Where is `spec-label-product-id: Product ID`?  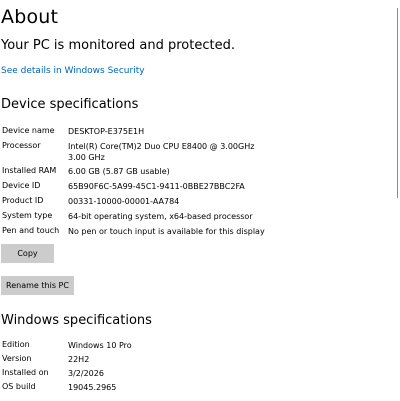 spec-label-product-id: Product ID is located at coordinates (23, 200).